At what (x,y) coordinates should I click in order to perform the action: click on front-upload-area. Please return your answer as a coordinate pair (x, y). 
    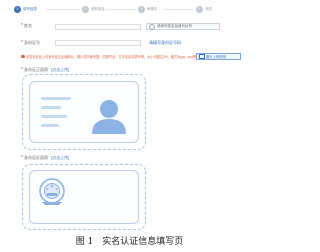
    Looking at the image, I should click on (84, 112).